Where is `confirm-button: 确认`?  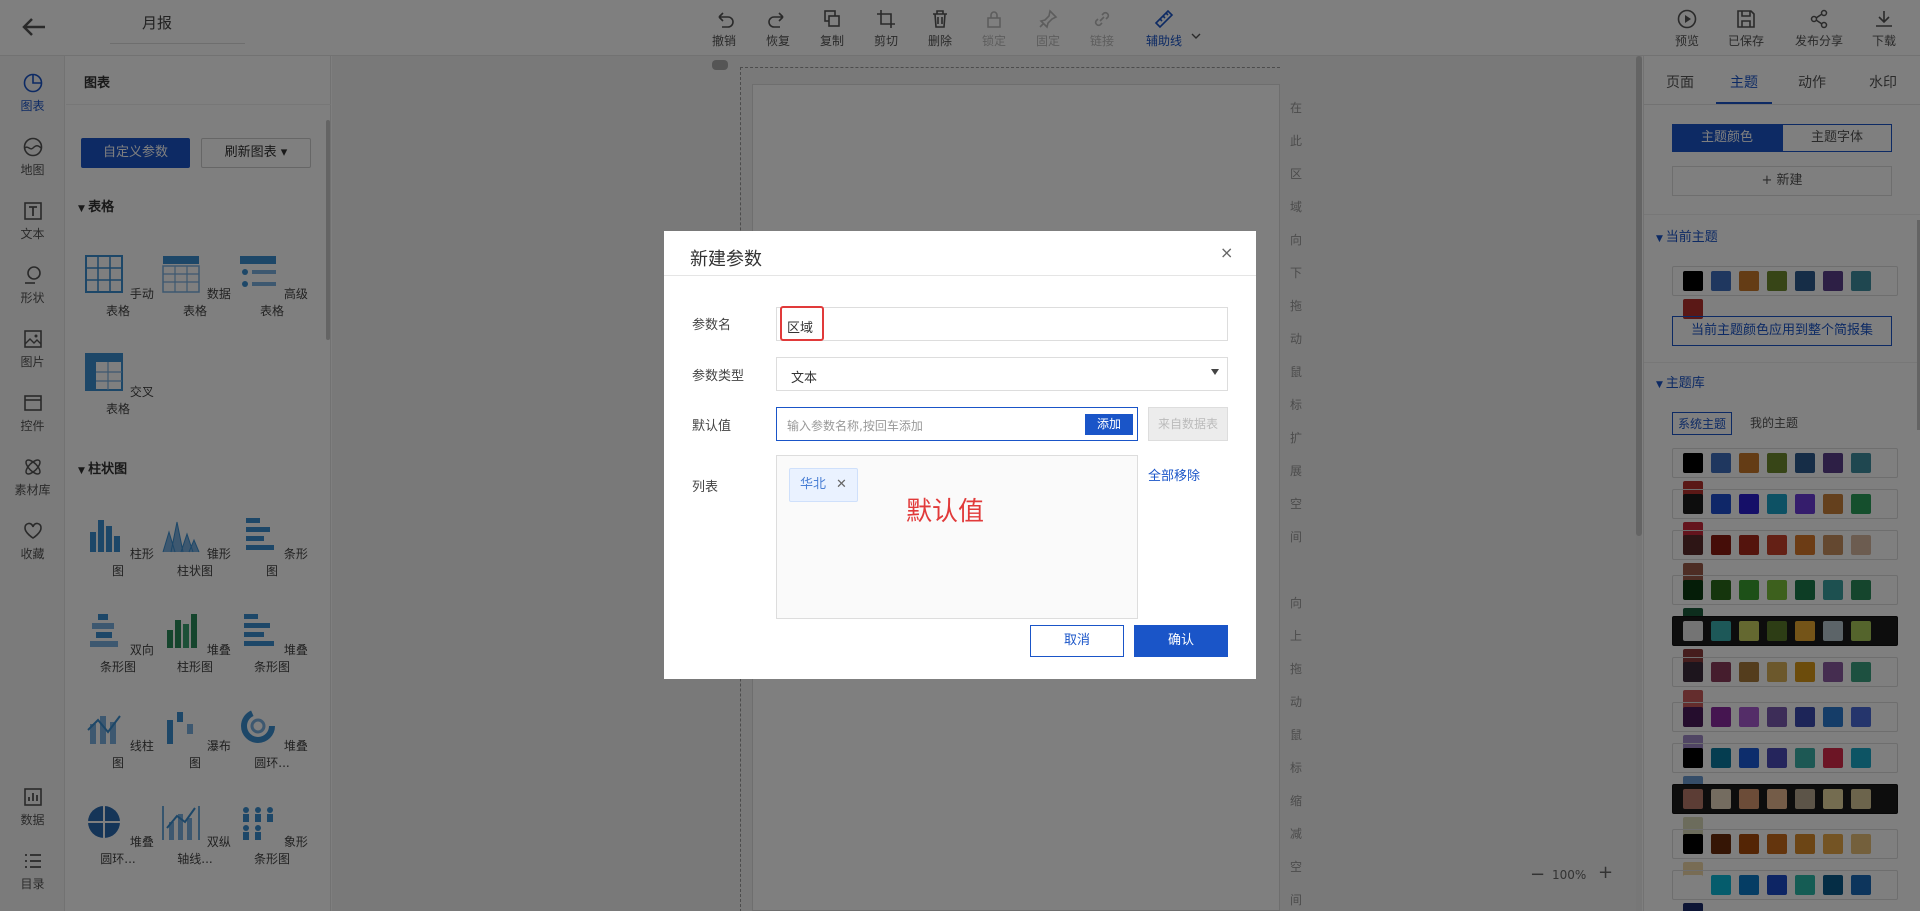
confirm-button: 确认 is located at coordinates (1181, 641).